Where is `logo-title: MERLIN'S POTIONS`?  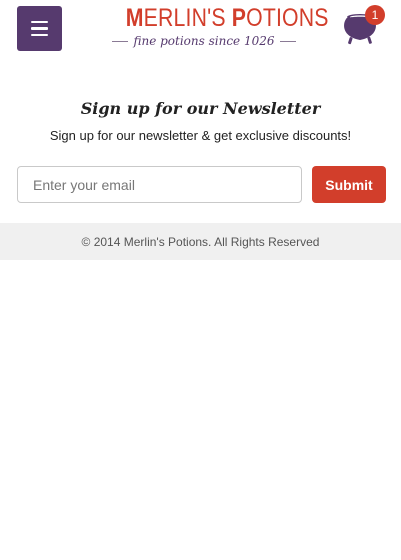 logo-title: MERLIN'S POTIONS is located at coordinates (227, 18).